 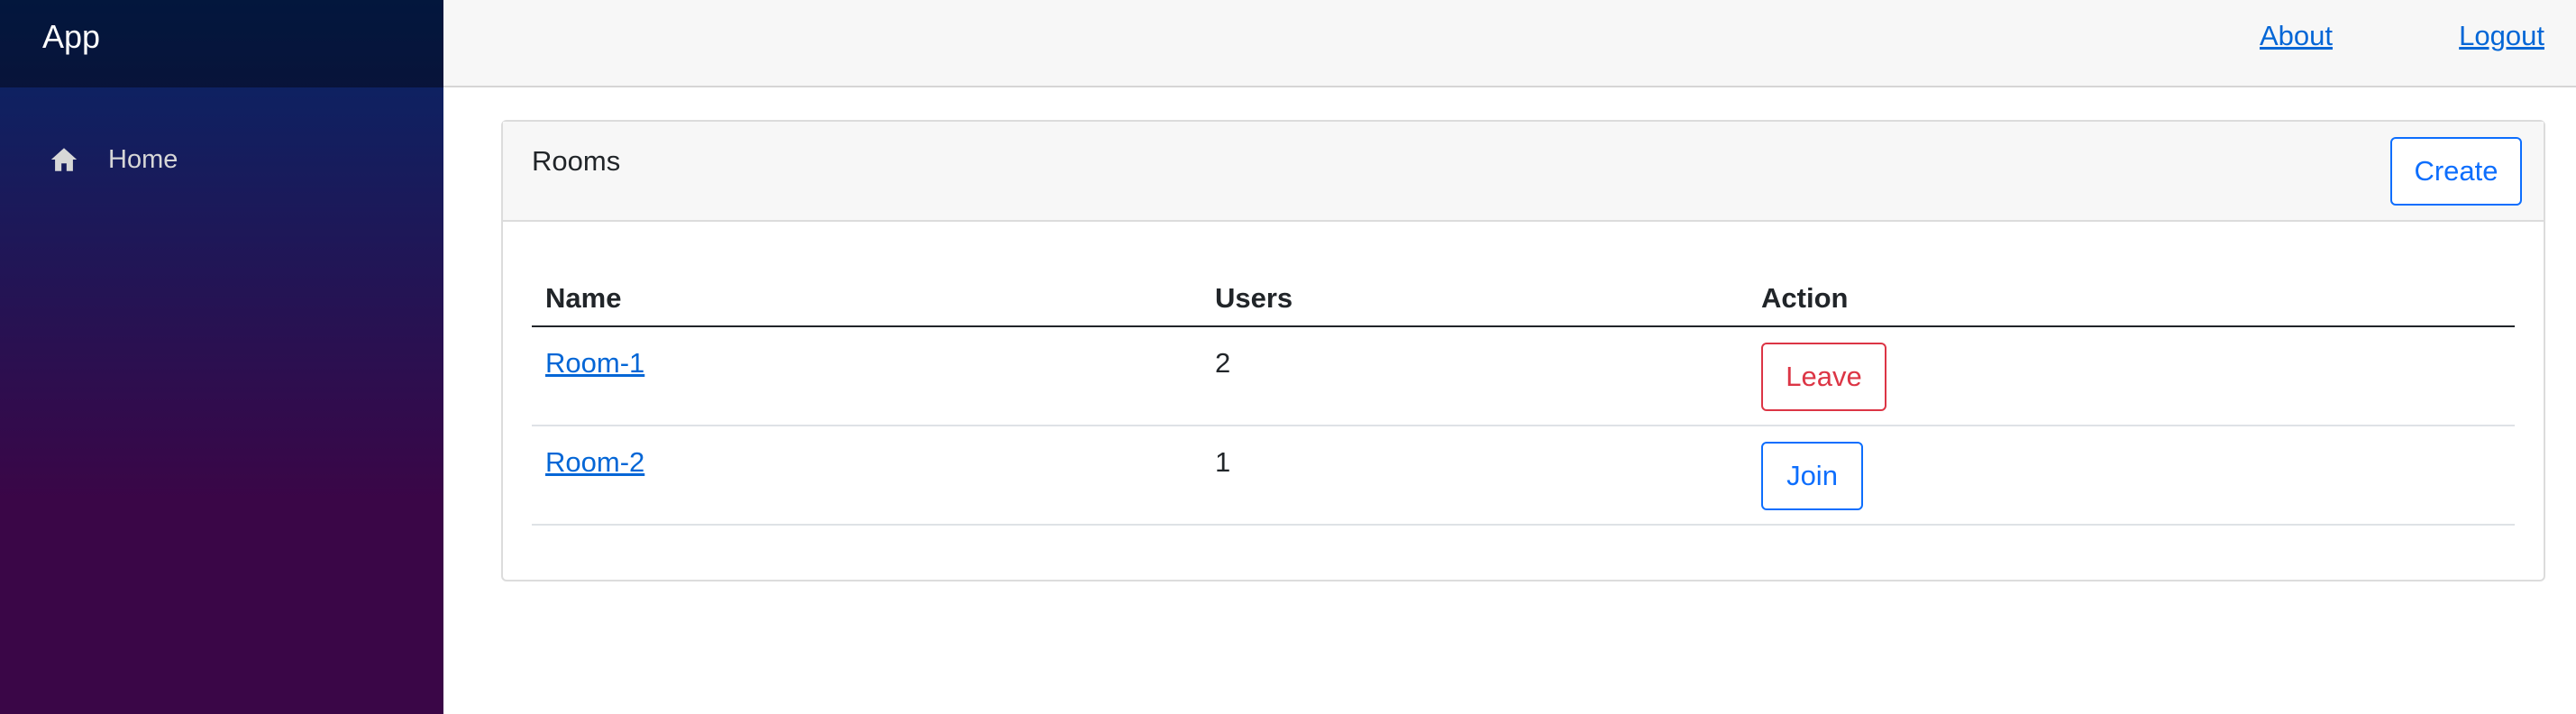 What do you see at coordinates (71, 37) in the screenshot?
I see `app-brand: App` at bounding box center [71, 37].